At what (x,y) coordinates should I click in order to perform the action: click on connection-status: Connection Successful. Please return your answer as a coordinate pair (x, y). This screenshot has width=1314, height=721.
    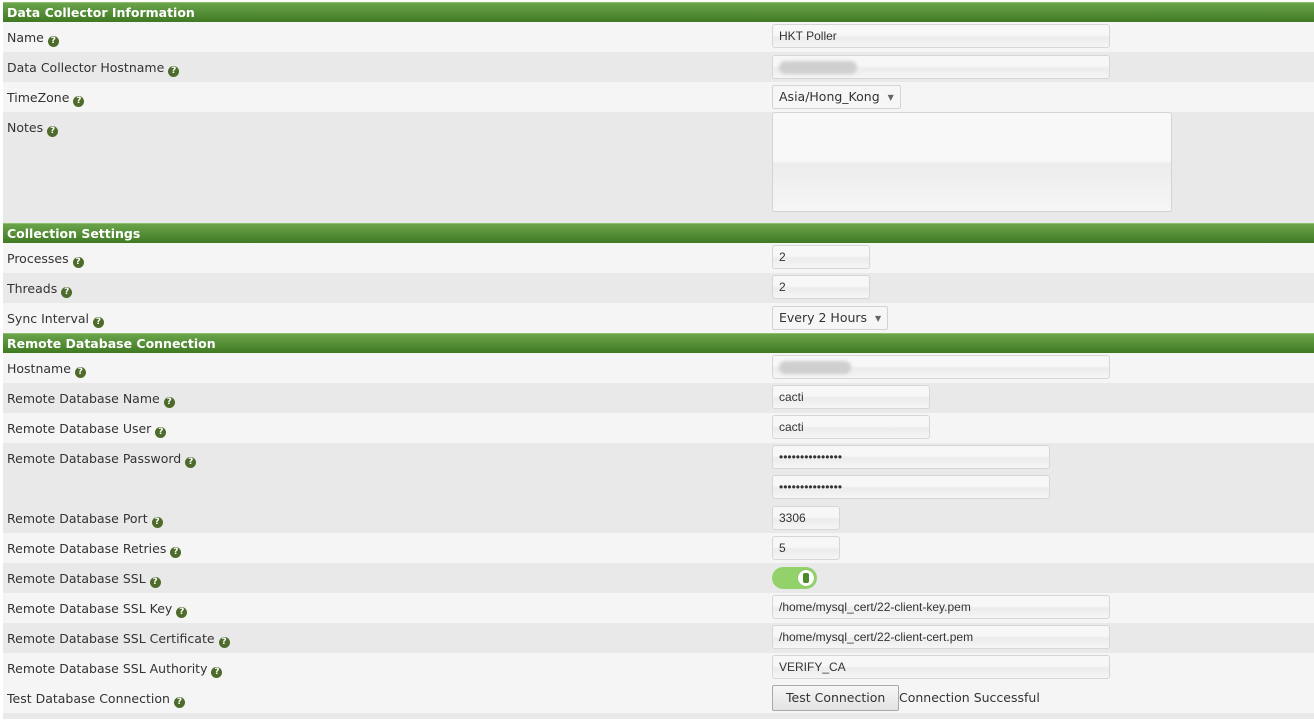
    Looking at the image, I should click on (969, 697).